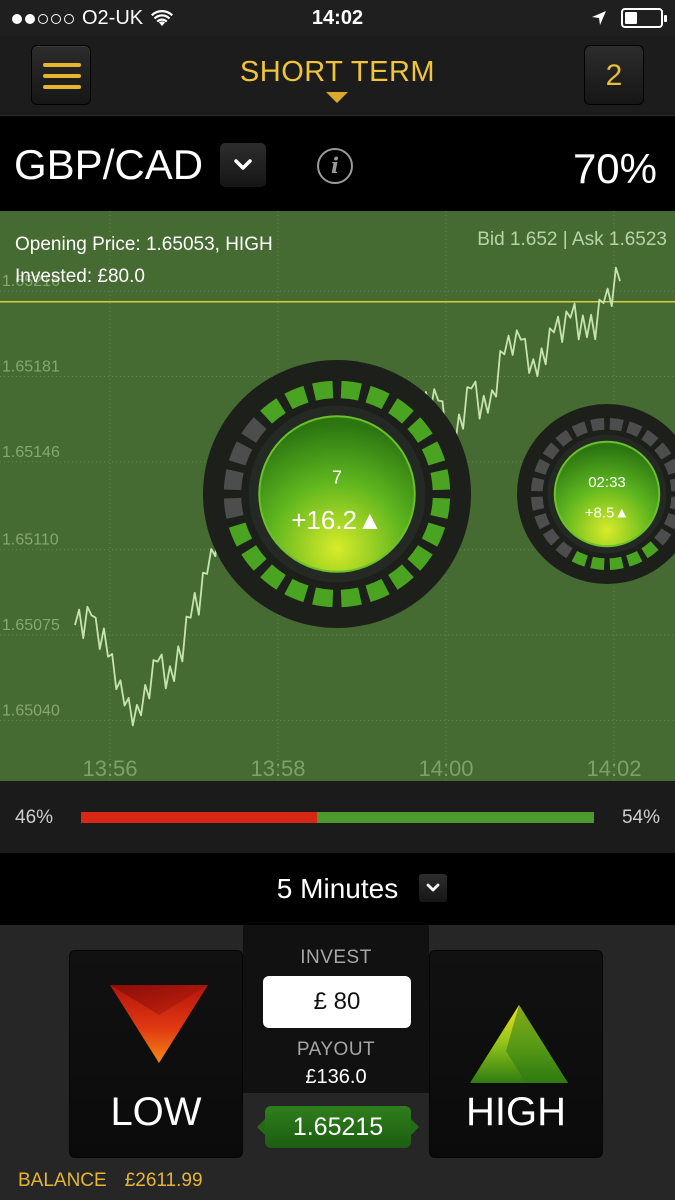  I want to click on status-bar: O2-UK 14:02, so click(337, 18).